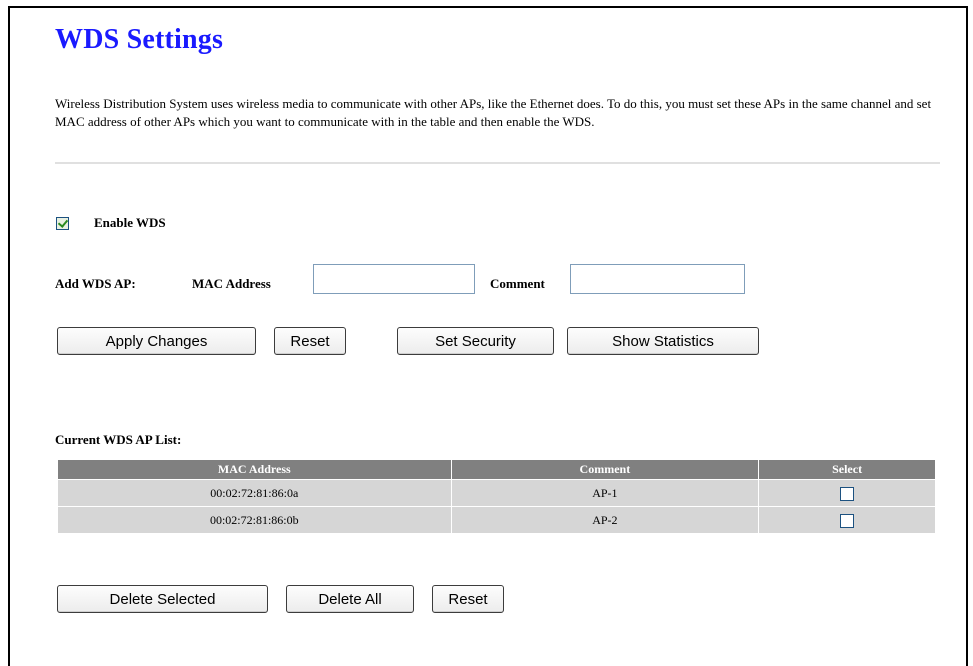  What do you see at coordinates (231, 283) in the screenshot?
I see `mac-address-label: MAC Address` at bounding box center [231, 283].